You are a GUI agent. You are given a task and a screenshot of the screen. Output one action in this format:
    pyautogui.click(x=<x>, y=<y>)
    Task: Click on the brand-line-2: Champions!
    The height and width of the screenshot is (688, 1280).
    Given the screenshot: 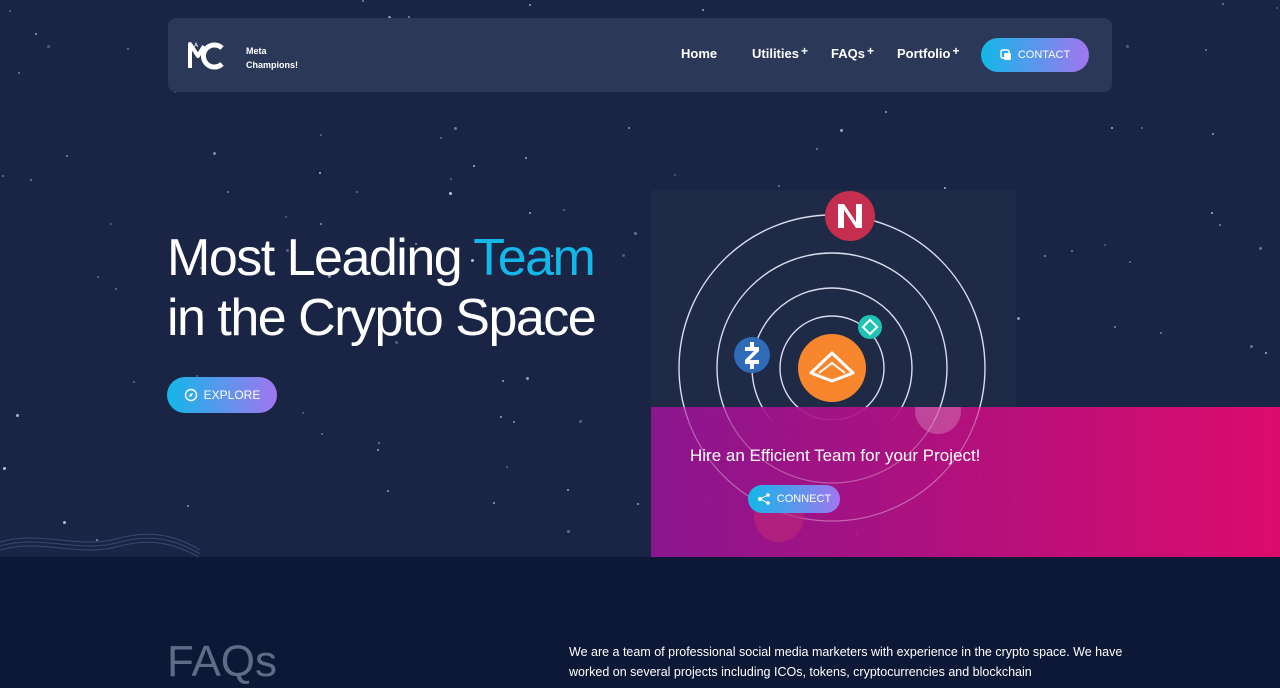 What is the action you would take?
    pyautogui.click(x=272, y=65)
    